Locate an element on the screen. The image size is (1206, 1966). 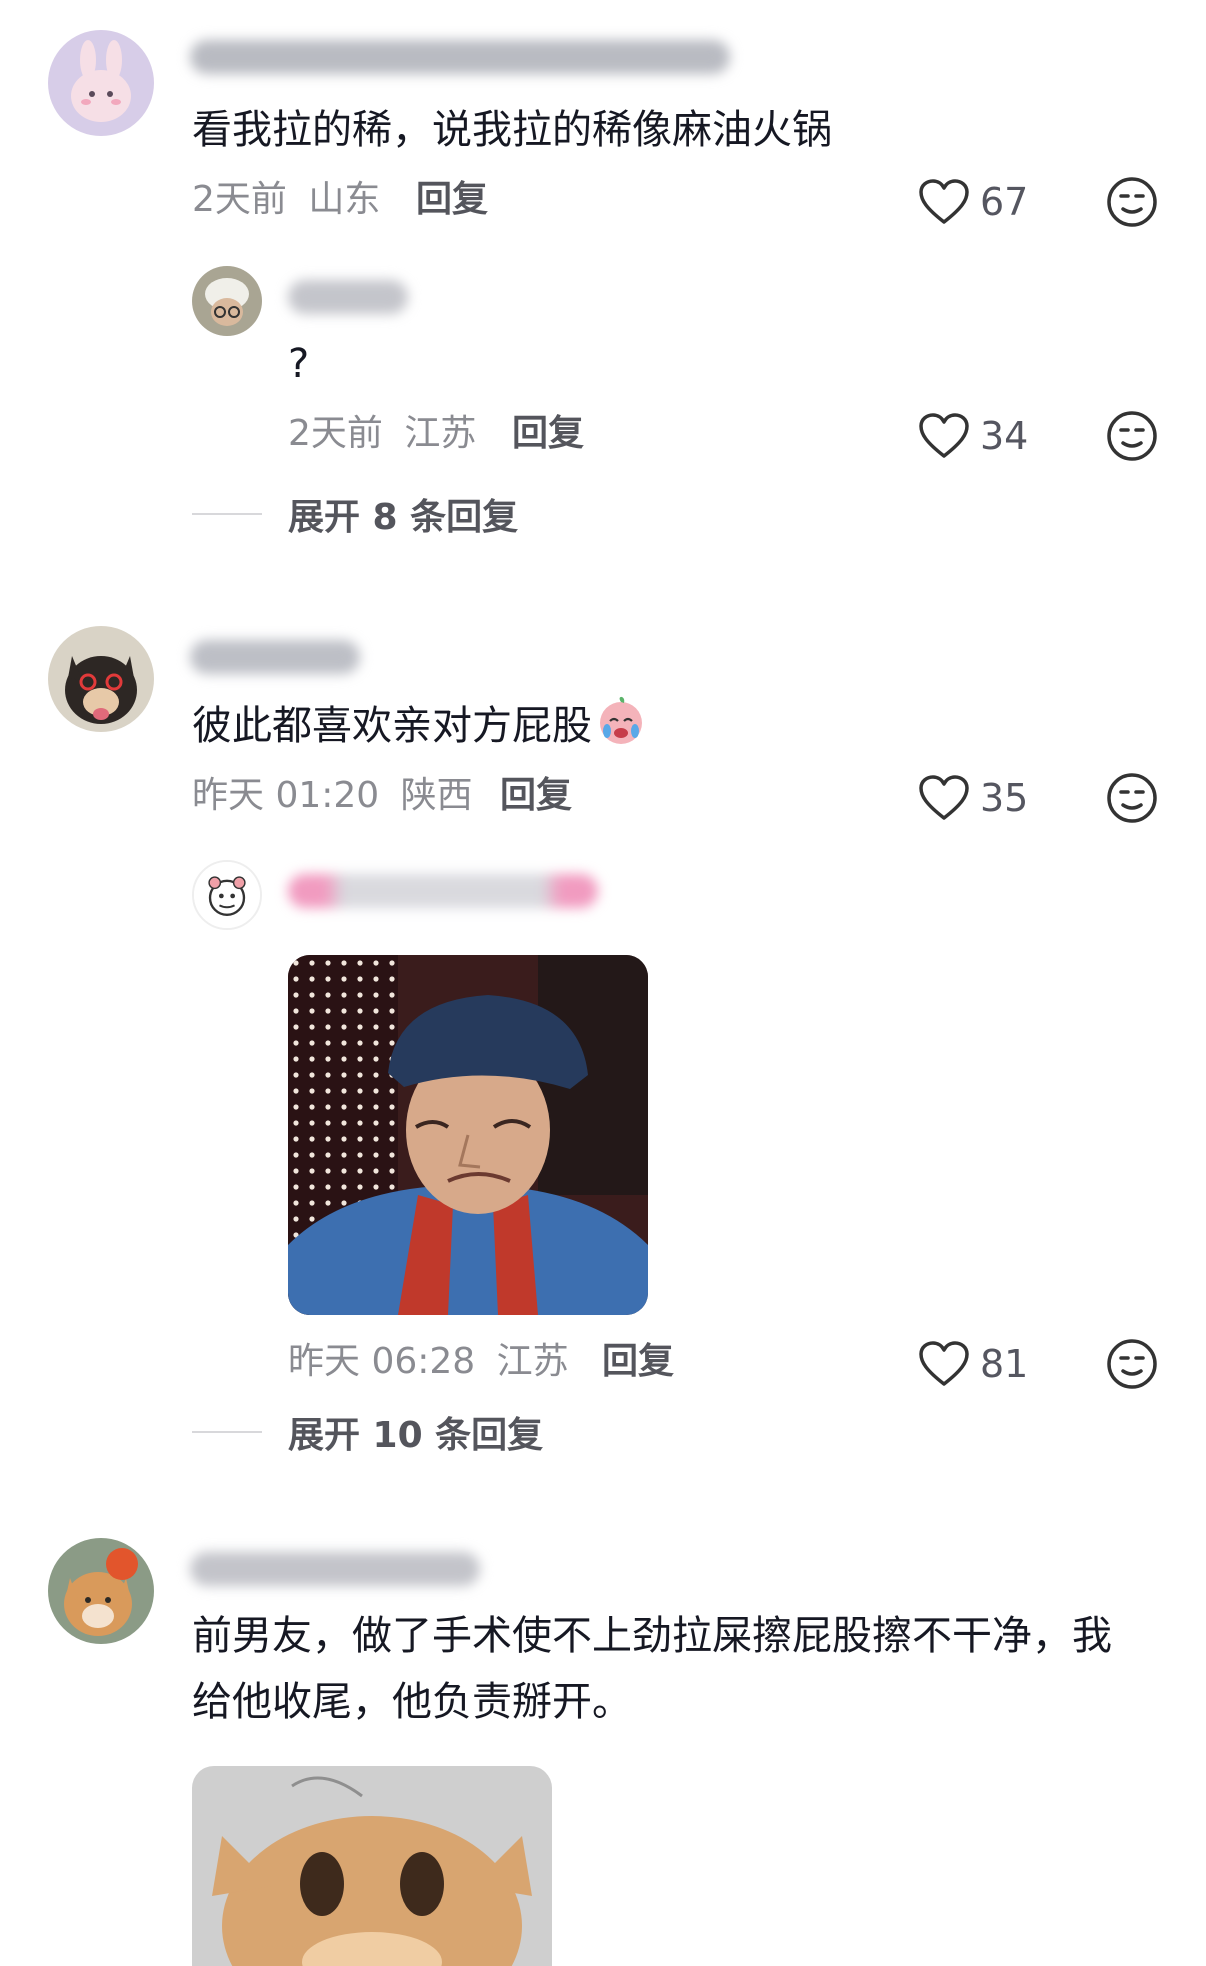
like-count: 67 is located at coordinates (1004, 202).